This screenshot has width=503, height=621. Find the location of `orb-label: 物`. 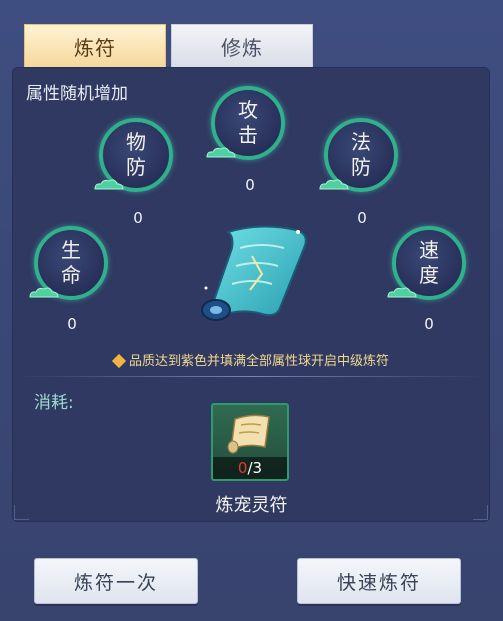

orb-label: 物 is located at coordinates (136, 142).